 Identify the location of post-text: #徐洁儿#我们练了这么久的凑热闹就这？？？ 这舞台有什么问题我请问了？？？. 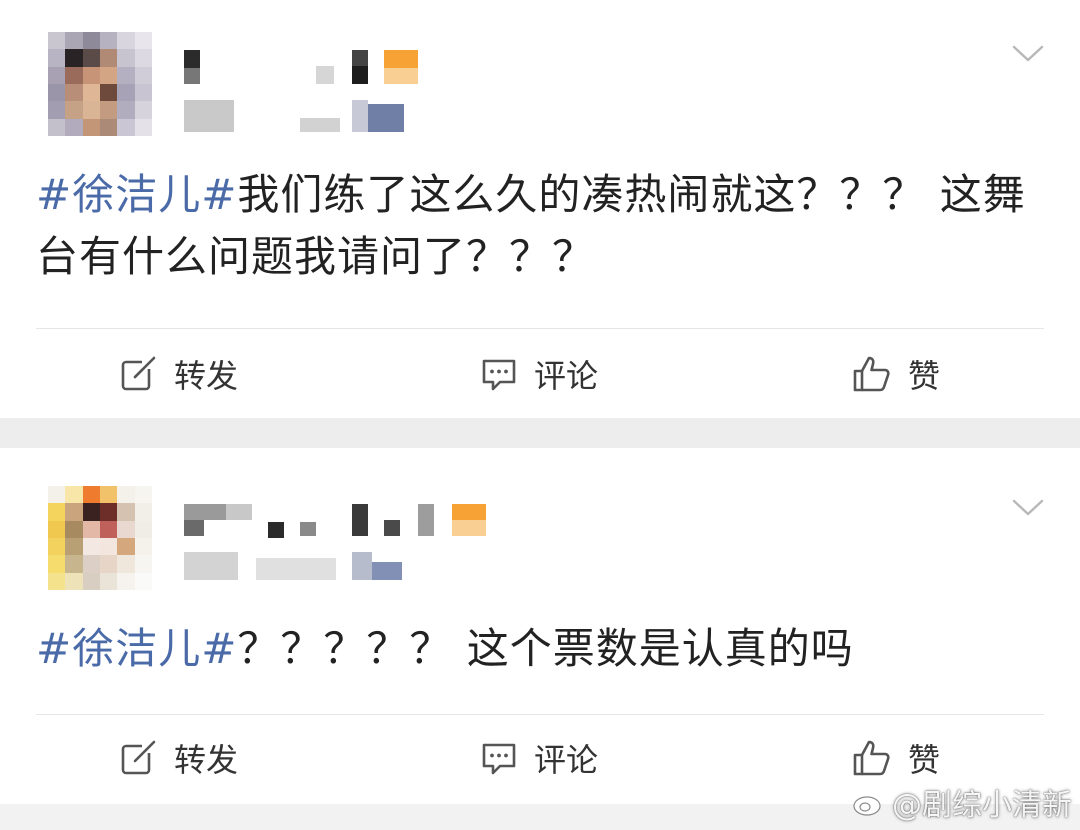
(538, 226).